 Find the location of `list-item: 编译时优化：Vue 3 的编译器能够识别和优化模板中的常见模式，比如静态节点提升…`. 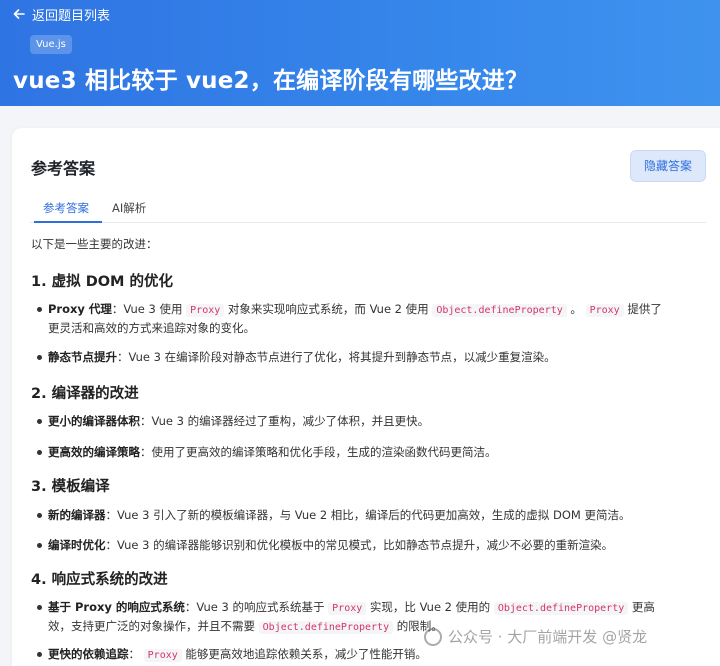

list-item: 编译时优化：Vue 3 的编译器能够识别和优化模板中的常见模式，比如静态节点提升… is located at coordinates (331, 545).